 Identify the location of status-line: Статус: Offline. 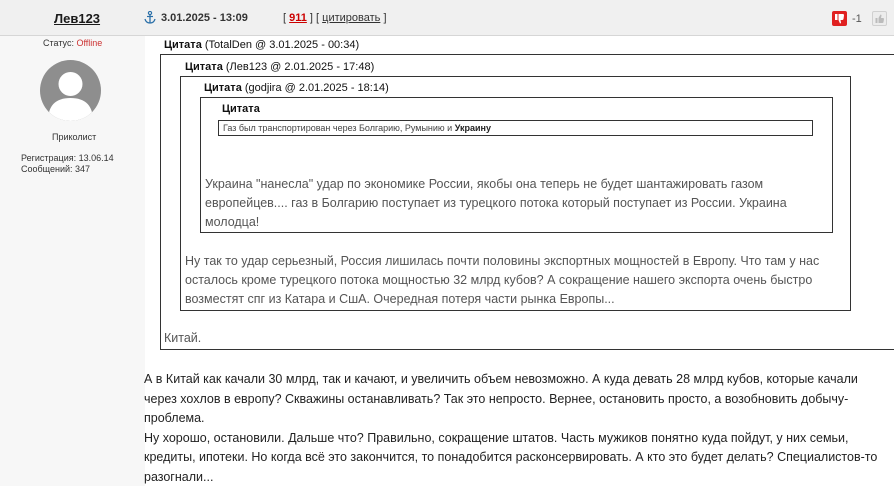
(72, 43).